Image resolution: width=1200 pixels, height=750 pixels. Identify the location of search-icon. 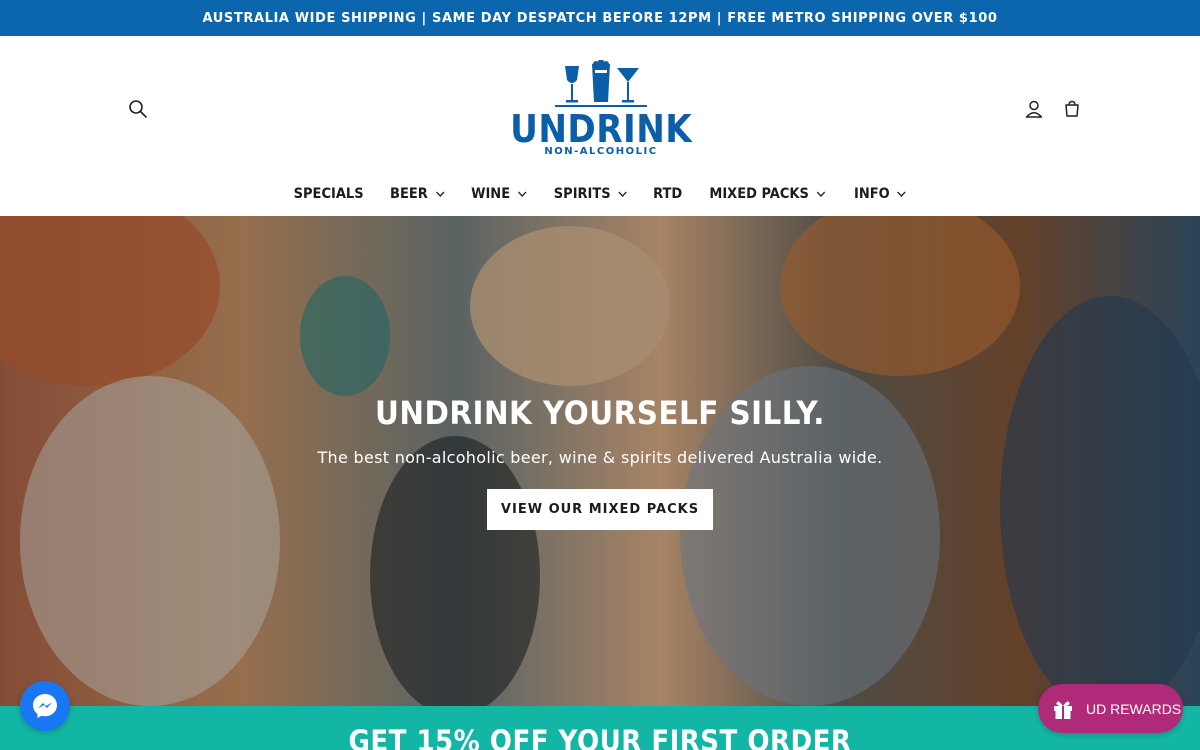
(138, 109).